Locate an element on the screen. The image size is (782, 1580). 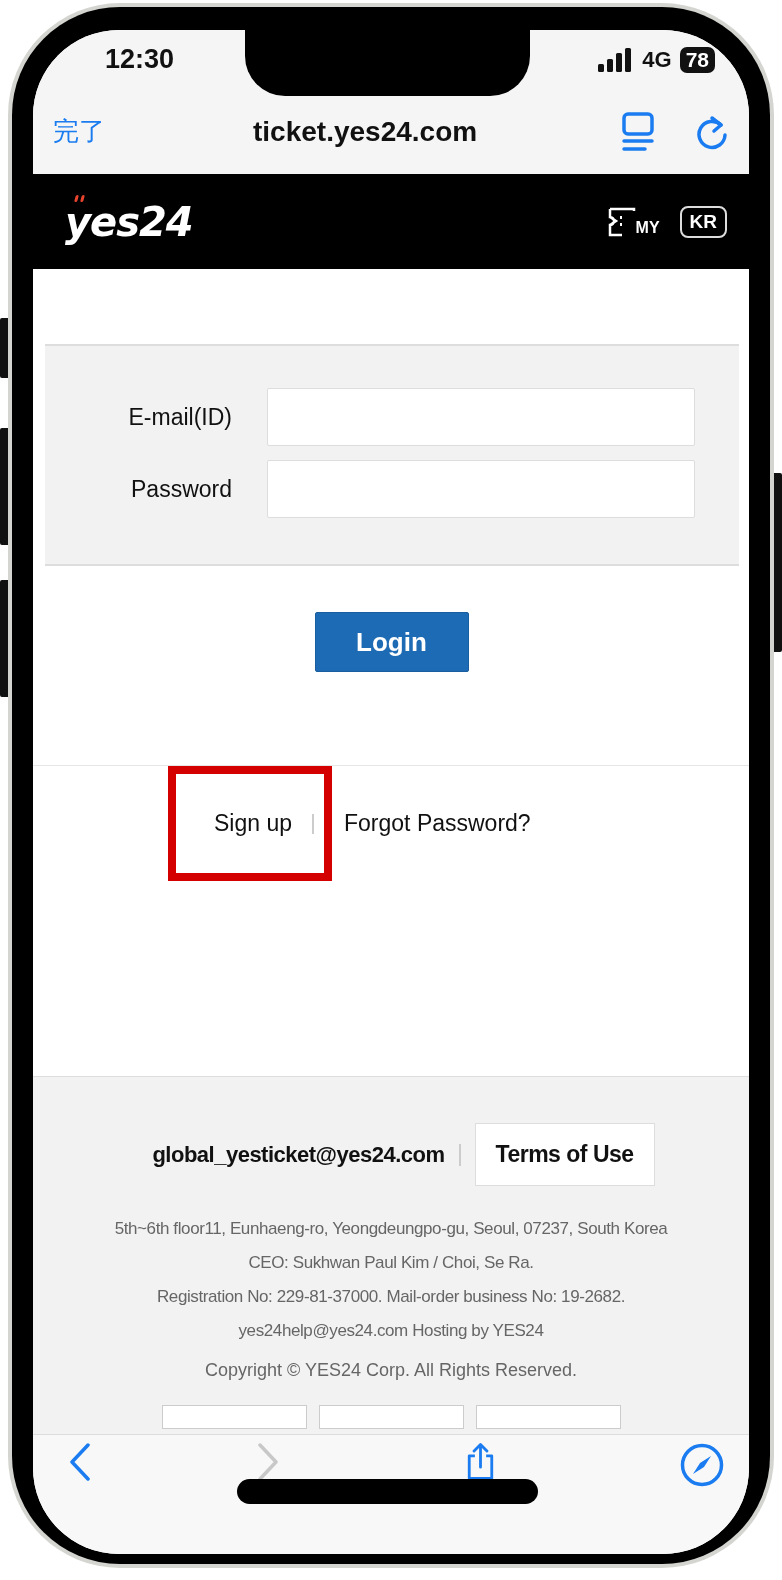
my-ticket-button: MY is located at coordinates (633, 221).